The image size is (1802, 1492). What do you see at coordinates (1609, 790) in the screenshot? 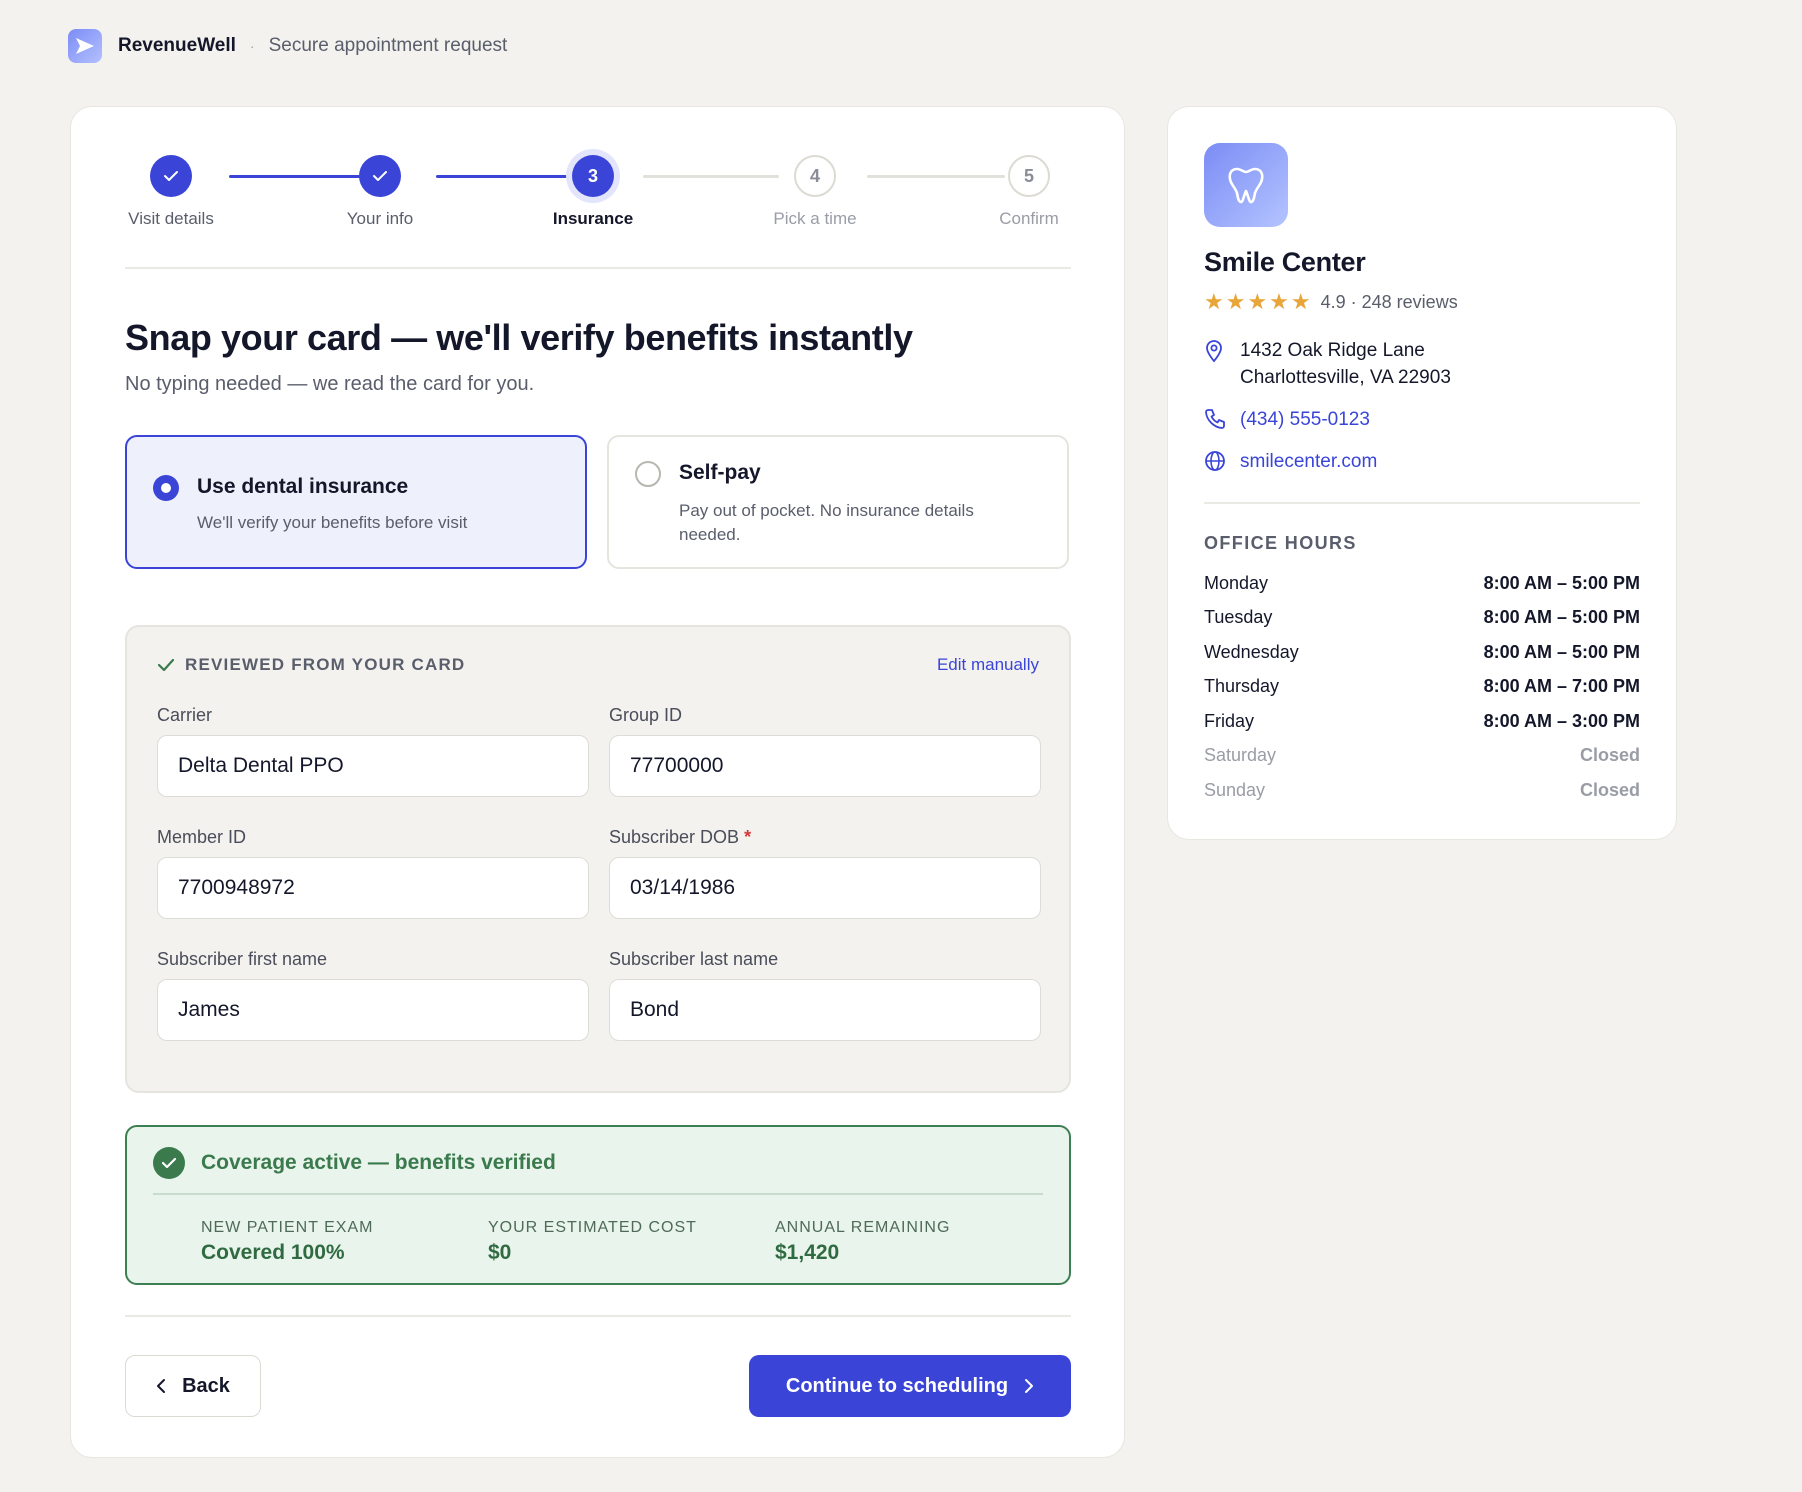
I see `hours-time: Closed` at bounding box center [1609, 790].